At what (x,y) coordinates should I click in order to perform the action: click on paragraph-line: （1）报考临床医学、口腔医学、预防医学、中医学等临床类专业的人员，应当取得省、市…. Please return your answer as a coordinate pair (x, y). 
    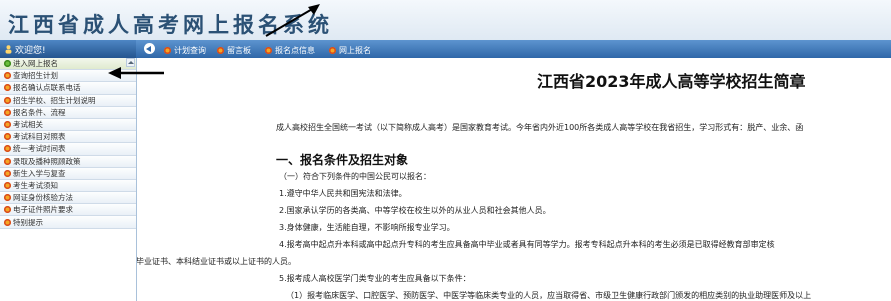
    Looking at the image, I should click on (549, 295).